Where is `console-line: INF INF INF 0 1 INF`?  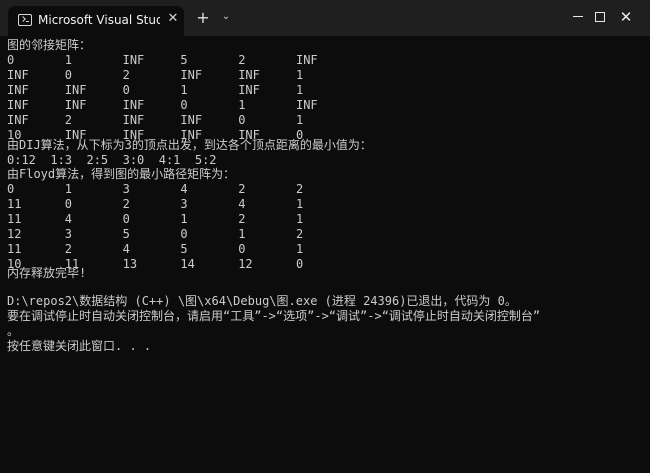 console-line: INF INF INF 0 1 INF is located at coordinates (162, 105).